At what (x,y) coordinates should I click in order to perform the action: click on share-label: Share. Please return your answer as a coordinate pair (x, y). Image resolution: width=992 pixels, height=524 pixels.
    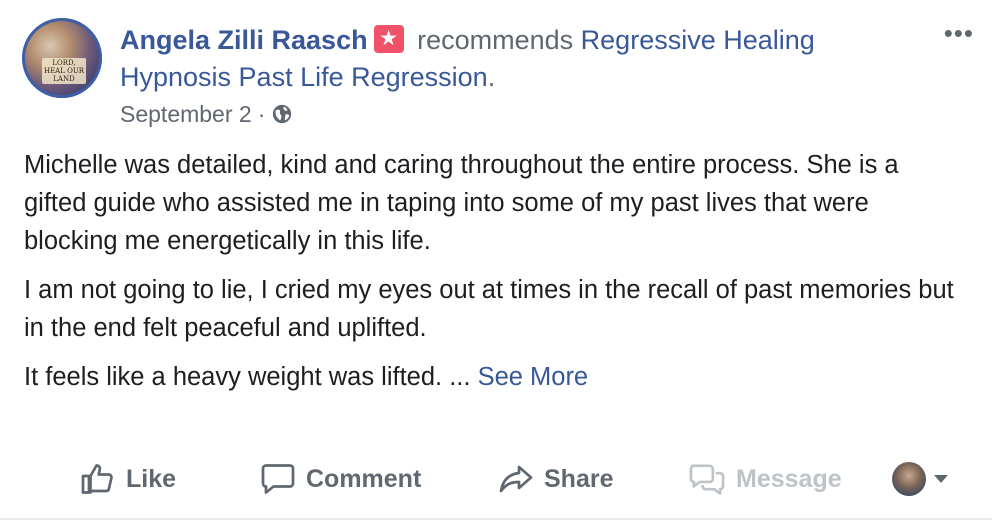
    Looking at the image, I should click on (579, 478).